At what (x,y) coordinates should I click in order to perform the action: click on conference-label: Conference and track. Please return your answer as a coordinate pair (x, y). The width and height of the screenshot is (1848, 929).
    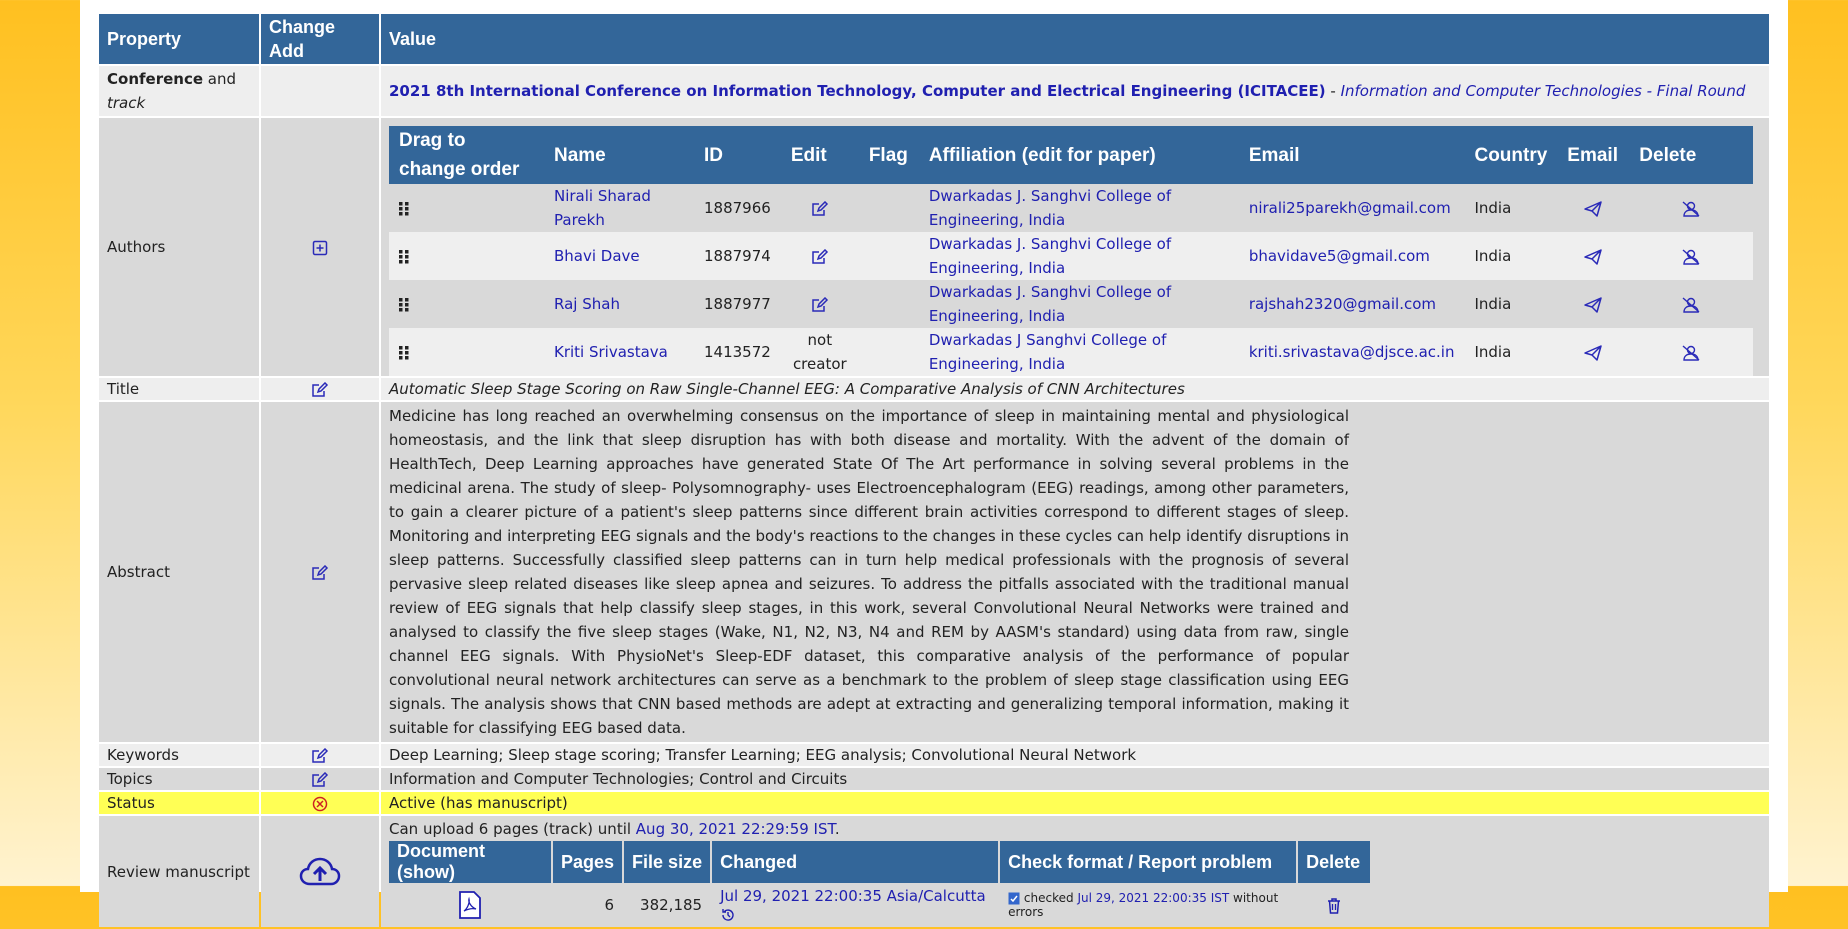
    Looking at the image, I should click on (179, 91).